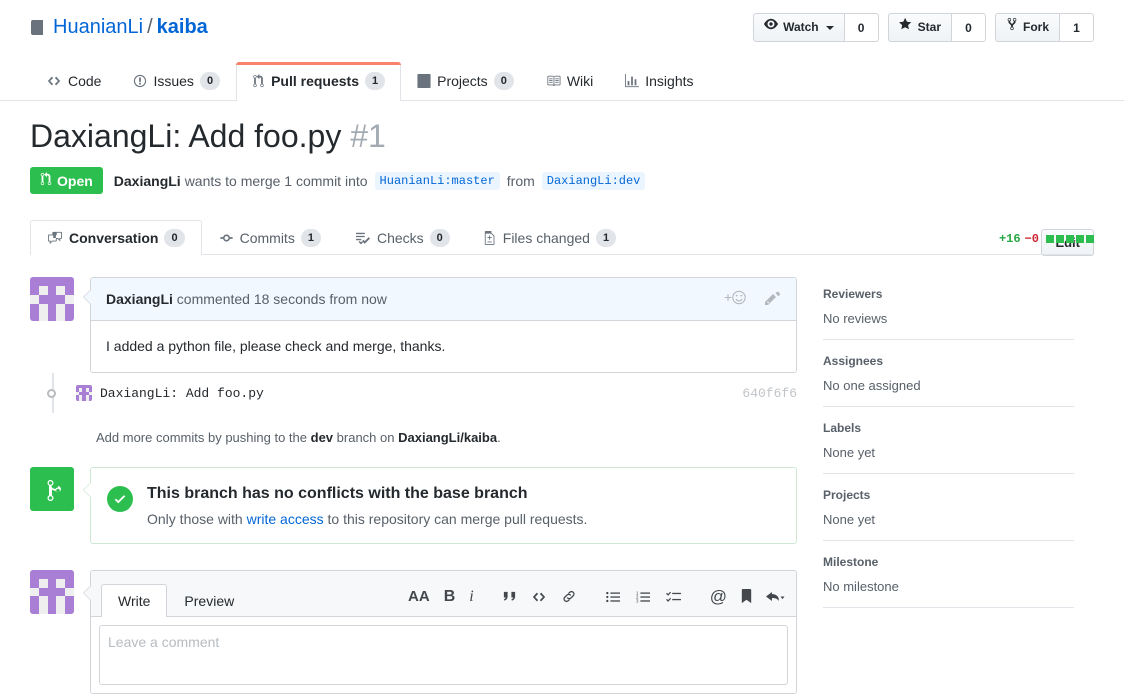 The height and width of the screenshot is (698, 1124). What do you see at coordinates (948, 294) in the screenshot?
I see `sidebar-reviewers-title: Reviewers` at bounding box center [948, 294].